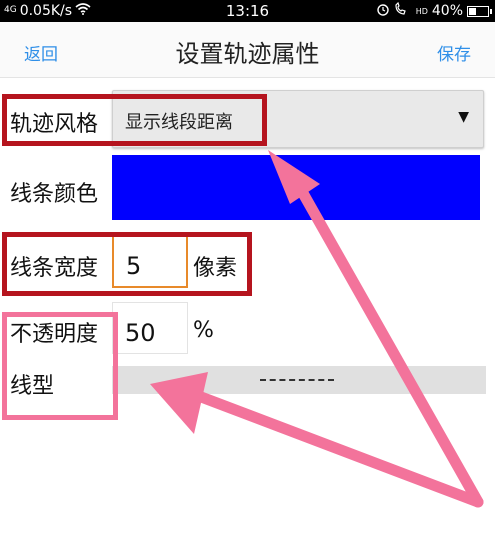 The width and height of the screenshot is (495, 554). What do you see at coordinates (247, 54) in the screenshot?
I see `page-title: 设置轨迹属性` at bounding box center [247, 54].